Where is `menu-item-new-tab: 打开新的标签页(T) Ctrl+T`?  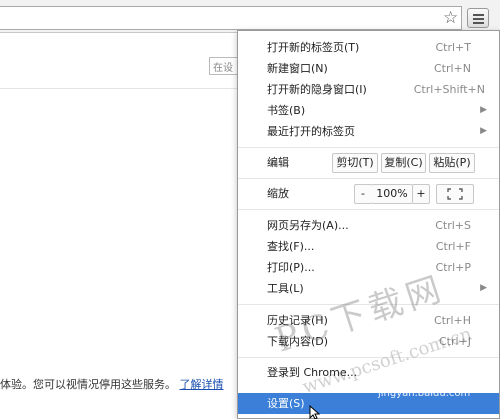
menu-item-new-tab: 打开新的标签页(T) Ctrl+T is located at coordinates (368, 47).